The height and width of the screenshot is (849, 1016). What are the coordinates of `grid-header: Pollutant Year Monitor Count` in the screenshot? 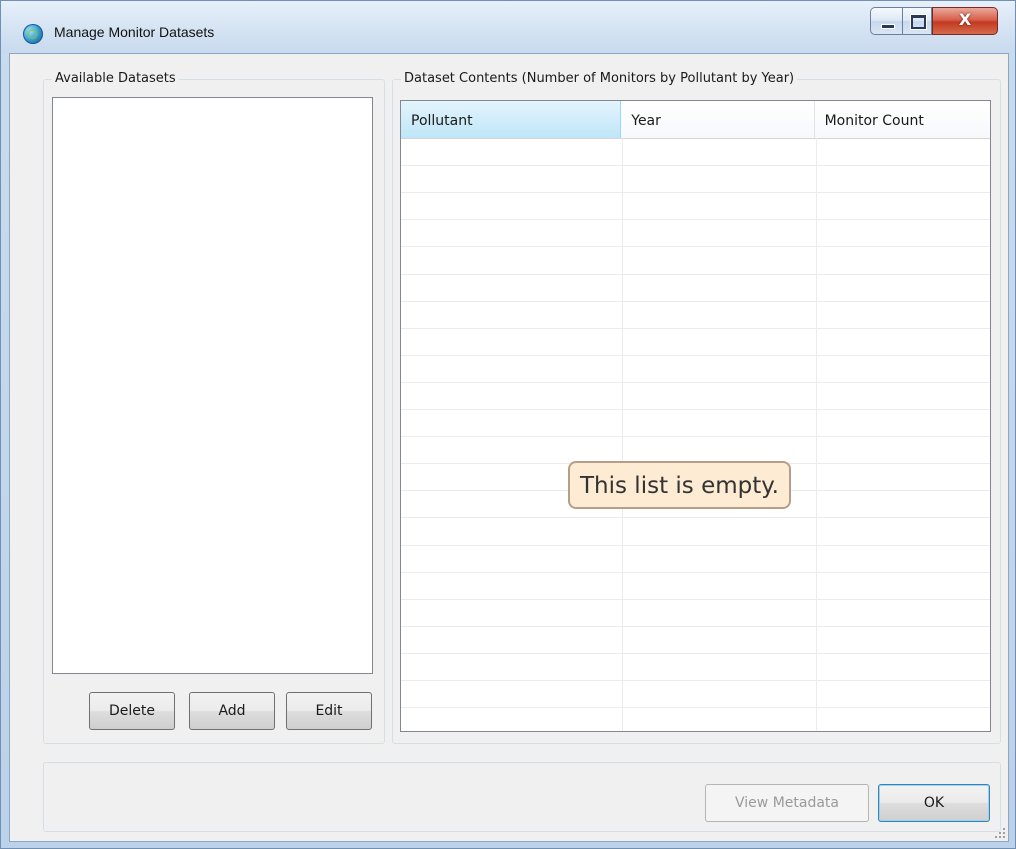 It's located at (695, 120).